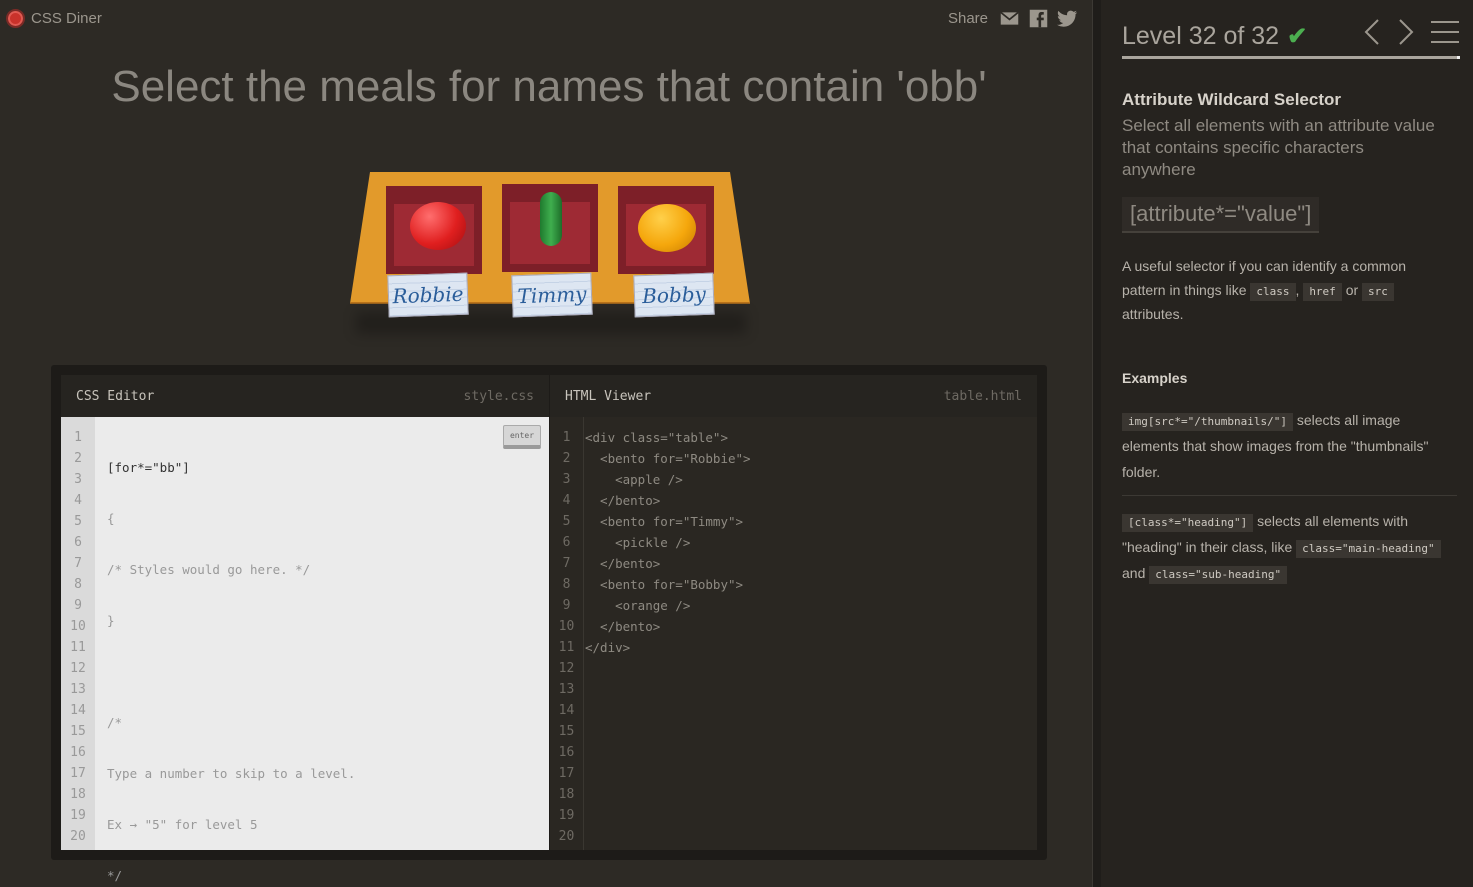 This screenshot has height=887, width=1473. I want to click on html-viewer-filename: table.html, so click(982, 396).